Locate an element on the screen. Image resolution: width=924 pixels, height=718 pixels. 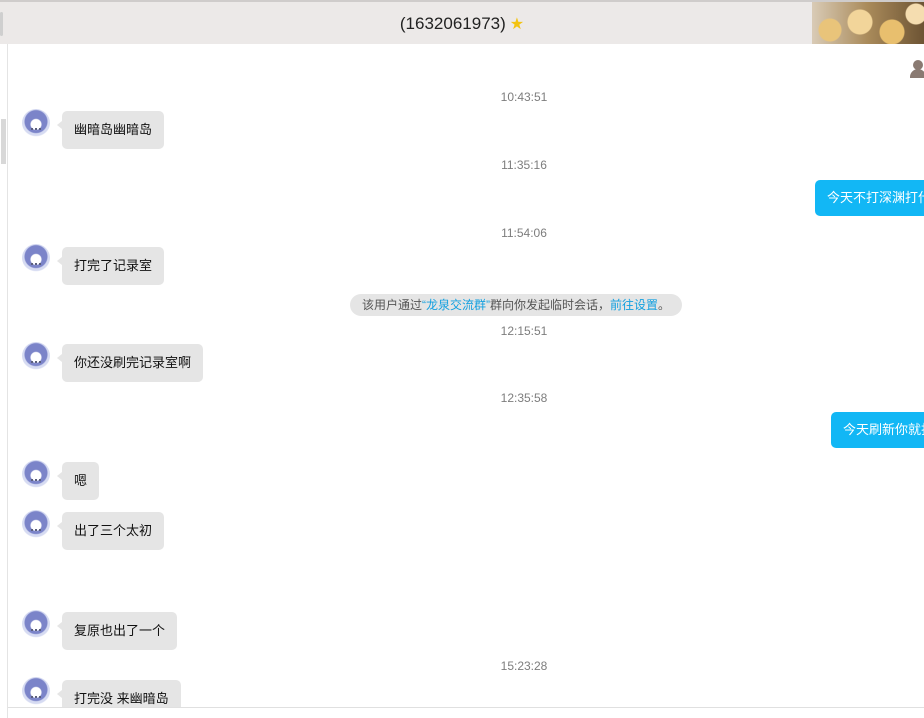
notice-group-link: “龙泉交流群” is located at coordinates (456, 305).